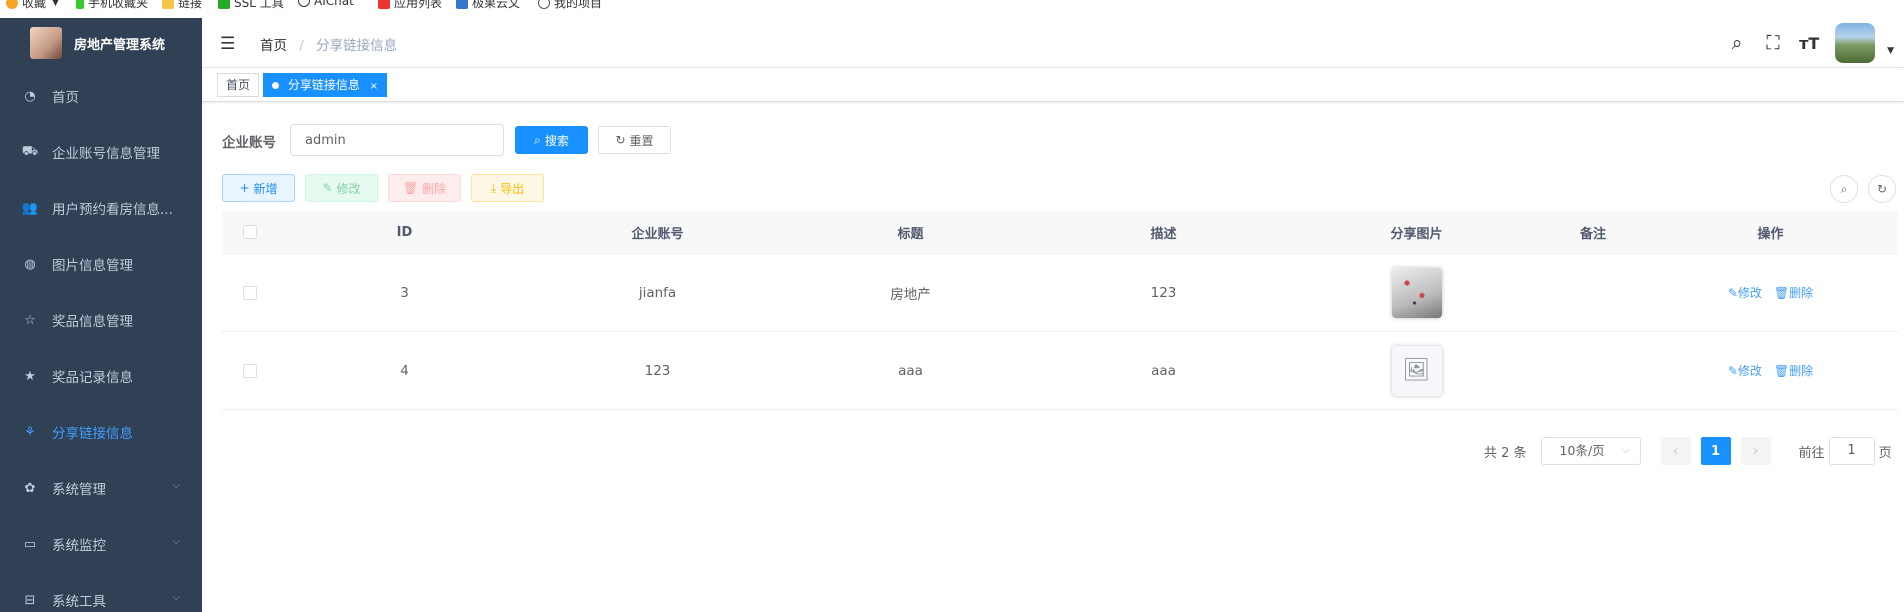 This screenshot has height=612, width=1904. I want to click on goto-page-input: 1, so click(1851, 451).